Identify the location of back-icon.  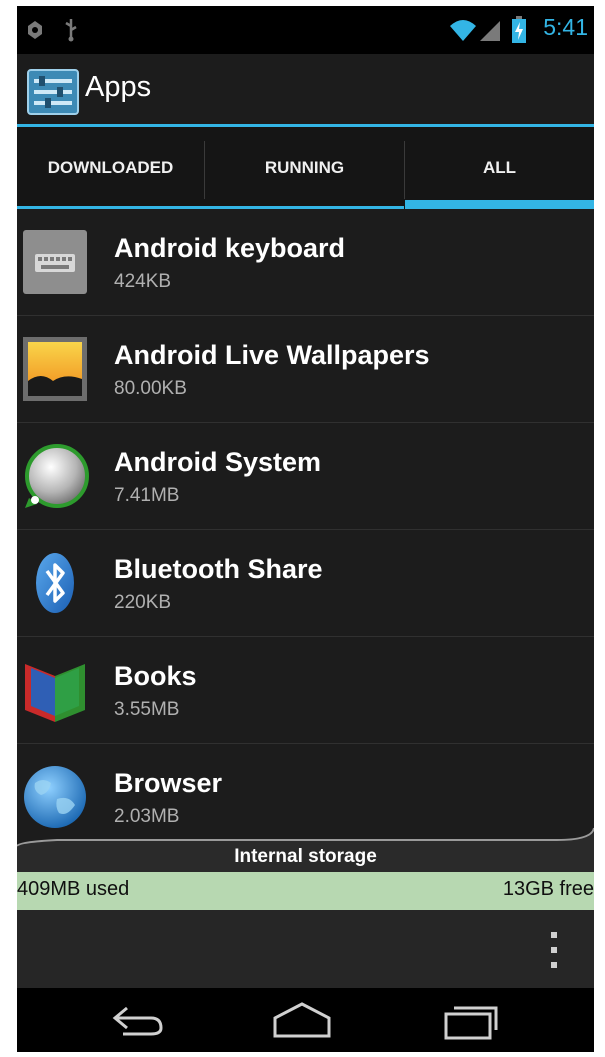
(137, 1020).